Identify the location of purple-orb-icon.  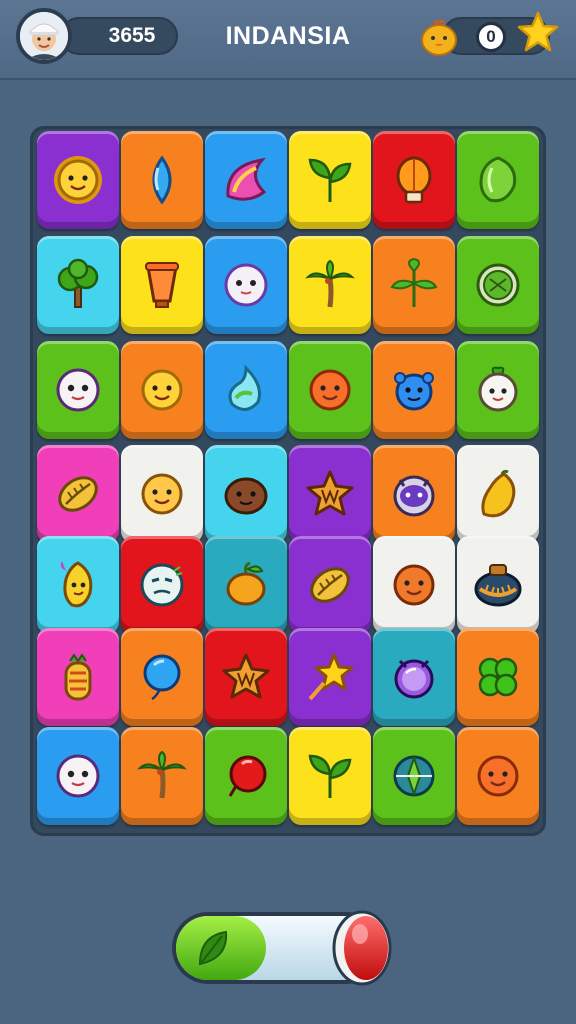
(414, 679).